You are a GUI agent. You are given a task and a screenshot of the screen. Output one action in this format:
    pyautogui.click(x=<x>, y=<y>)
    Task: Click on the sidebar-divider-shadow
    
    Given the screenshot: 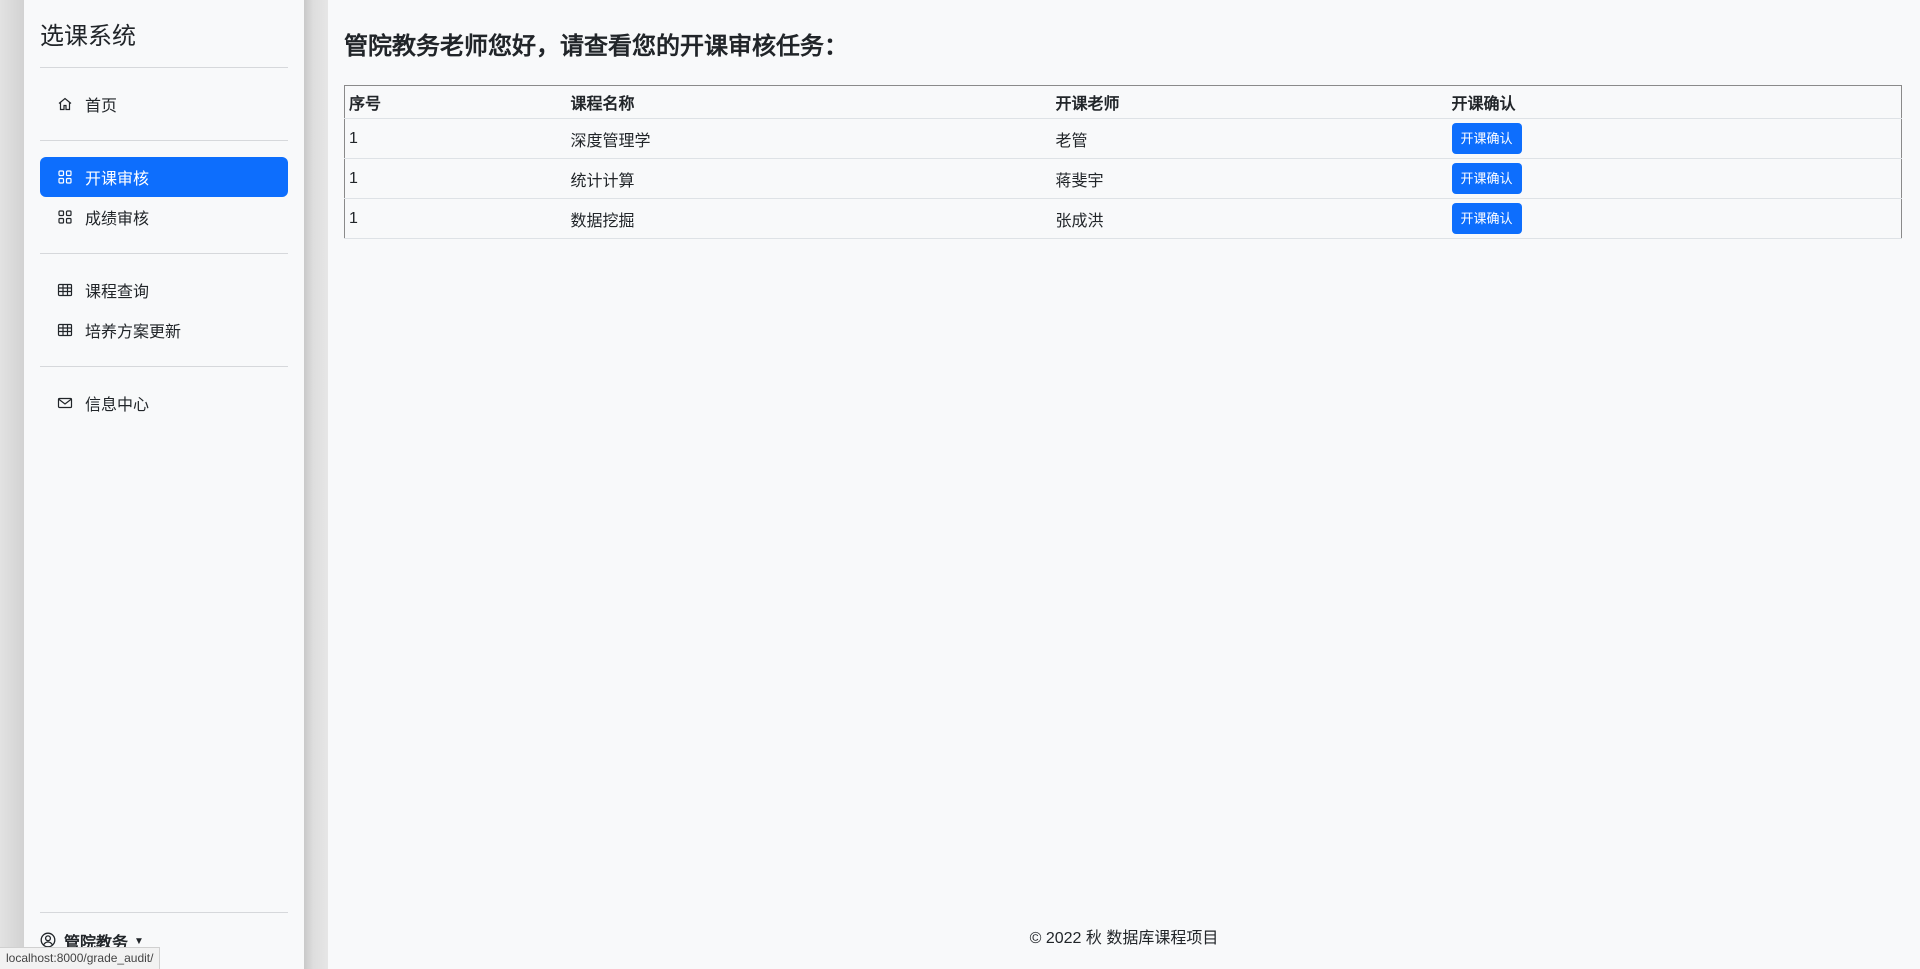 What is the action you would take?
    pyautogui.click(x=316, y=484)
    